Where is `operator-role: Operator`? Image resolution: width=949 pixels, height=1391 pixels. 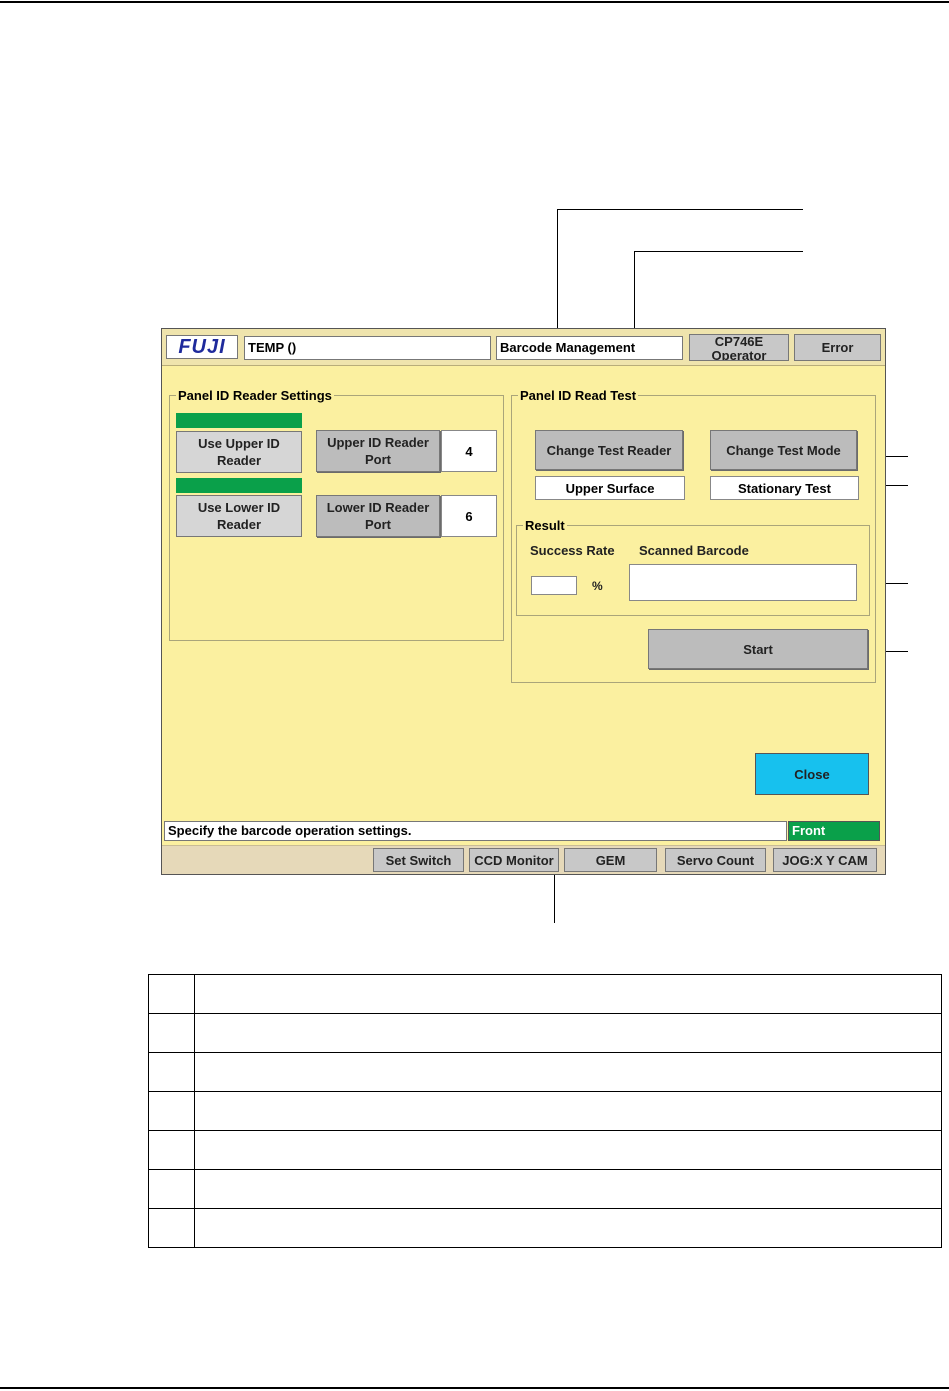 operator-role: Operator is located at coordinates (739, 354).